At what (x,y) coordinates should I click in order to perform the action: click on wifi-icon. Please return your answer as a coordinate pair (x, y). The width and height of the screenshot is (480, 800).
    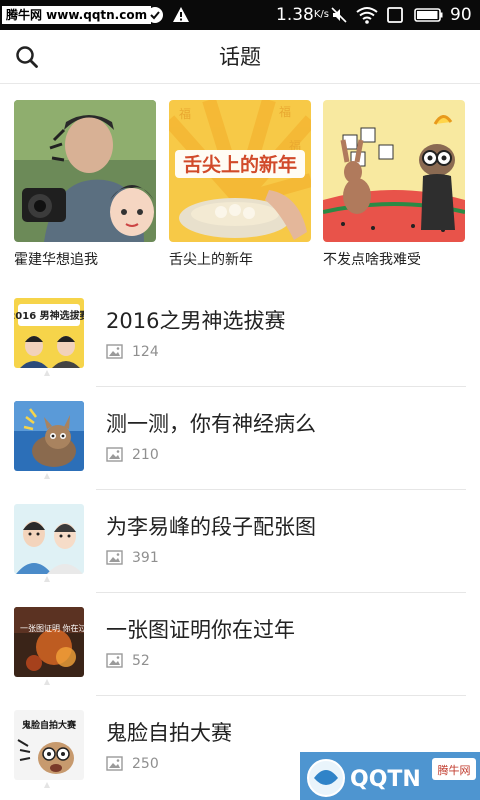
    Looking at the image, I should click on (367, 15).